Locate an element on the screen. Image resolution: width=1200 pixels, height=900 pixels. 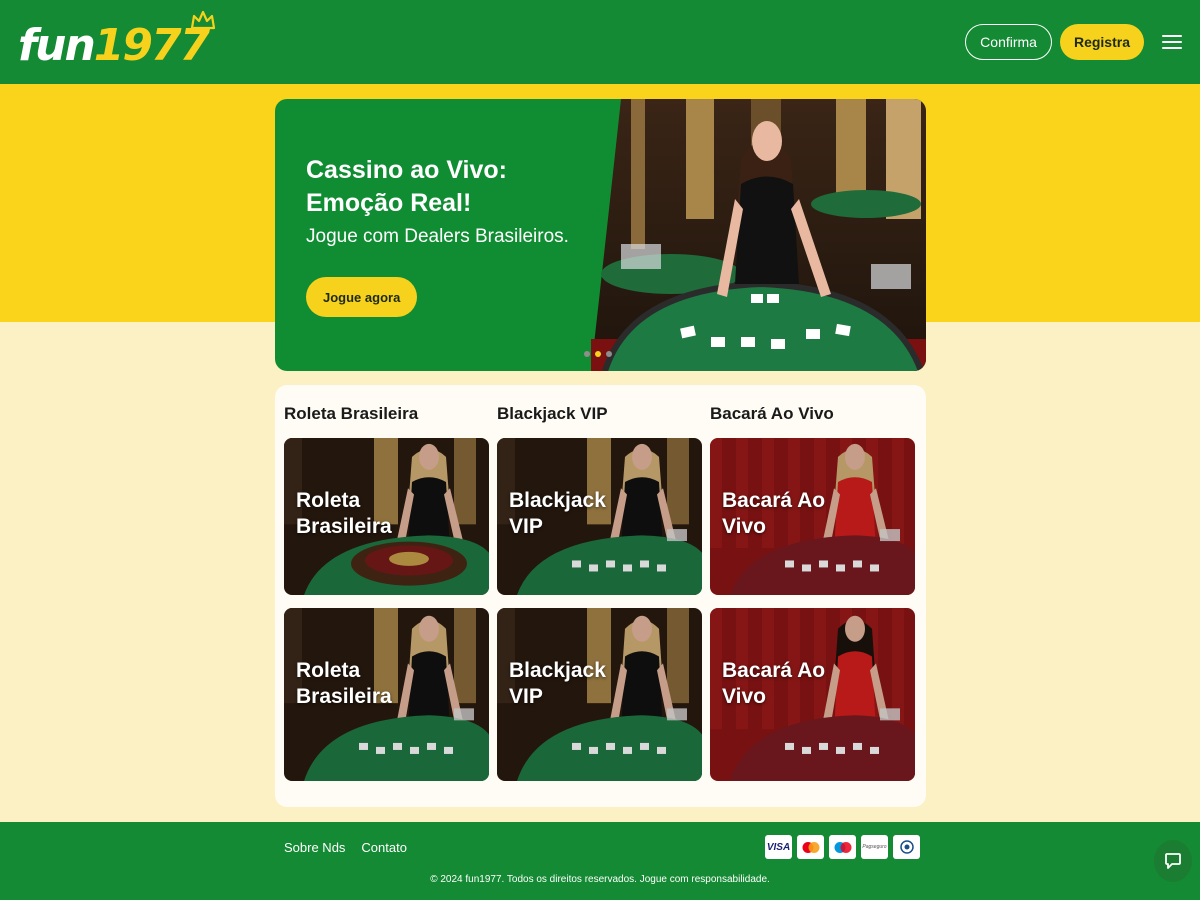
pagseguro-icon: Pagseguro is located at coordinates (874, 847).